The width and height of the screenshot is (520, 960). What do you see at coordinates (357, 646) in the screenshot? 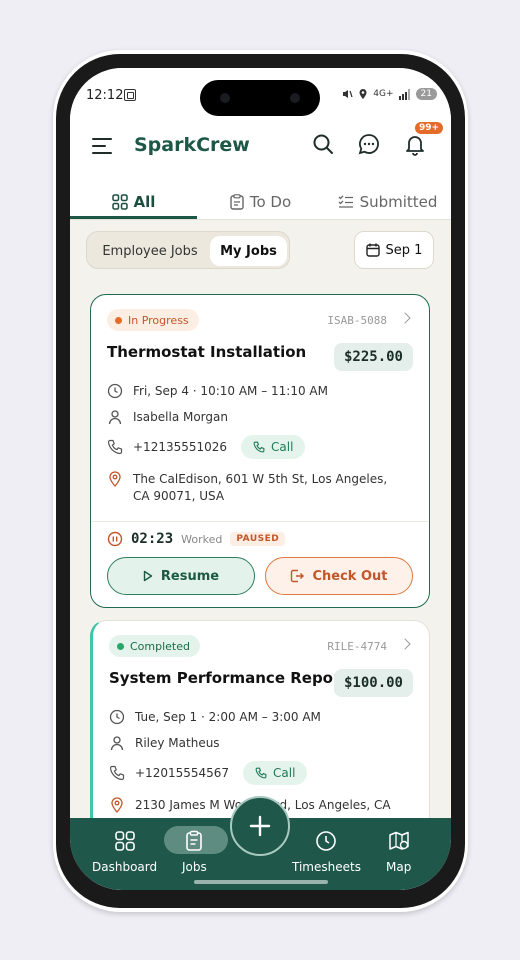
I see `job-code: RILE-4774` at bounding box center [357, 646].